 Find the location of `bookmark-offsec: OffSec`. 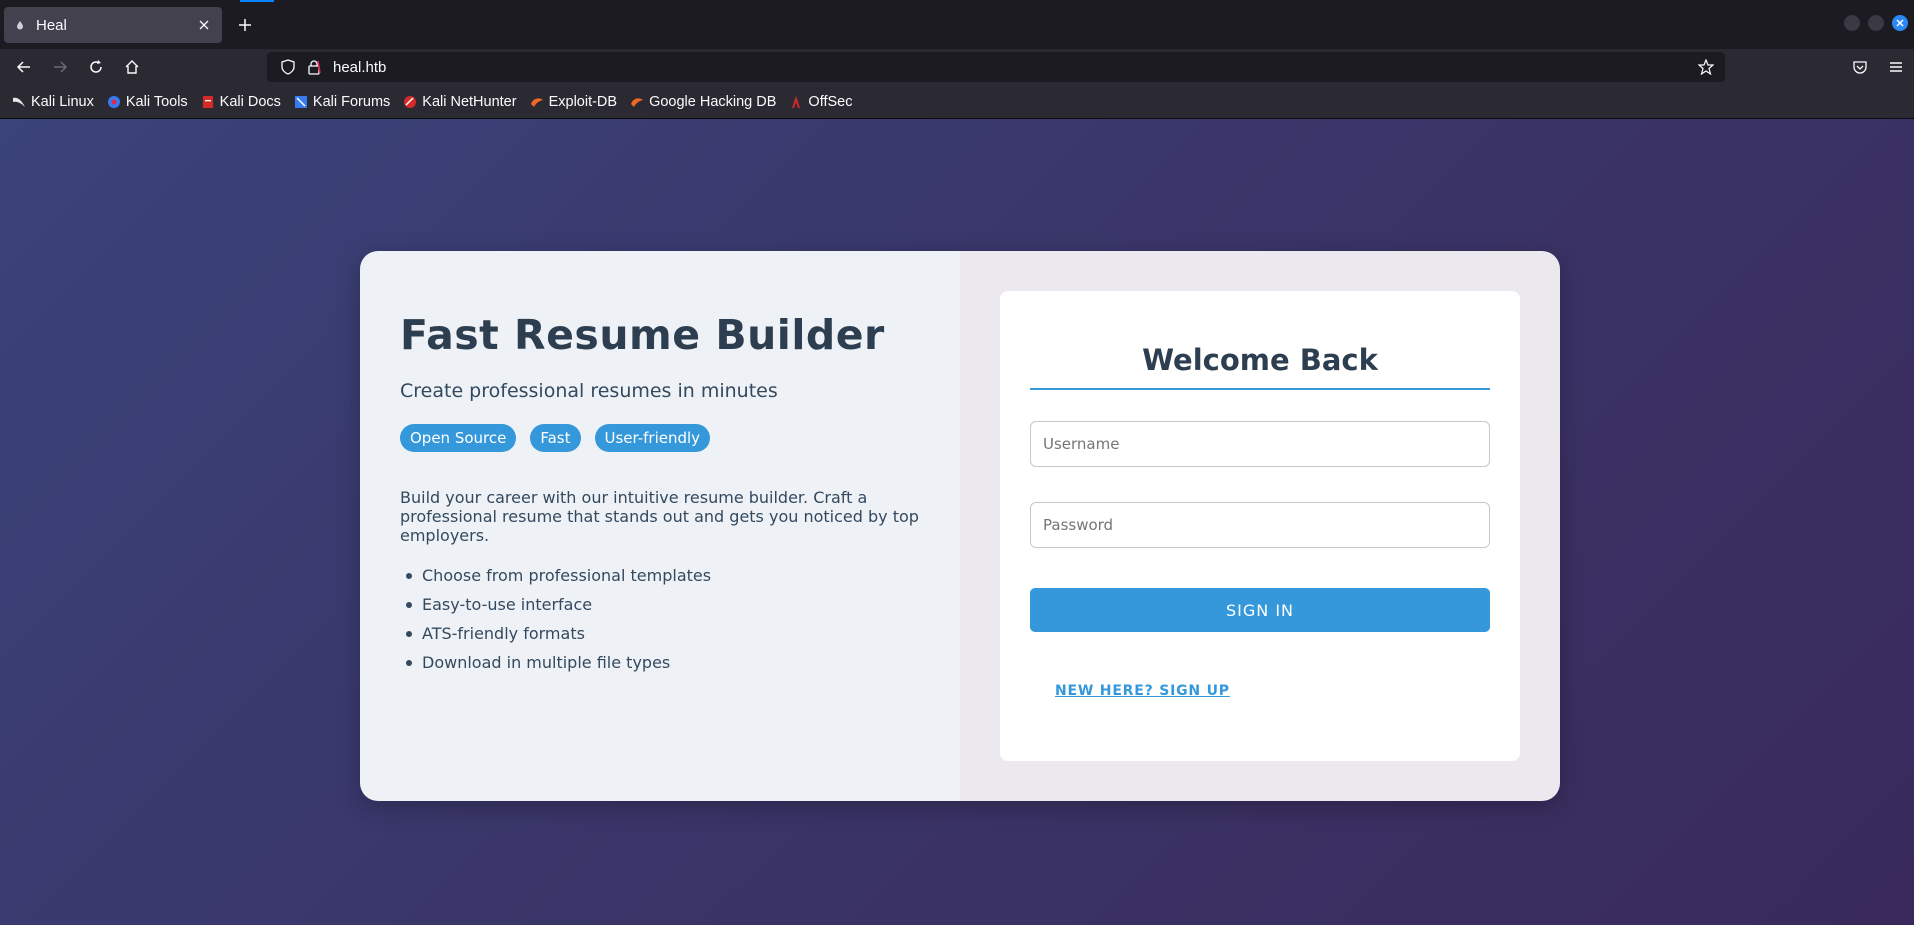

bookmark-offsec: OffSec is located at coordinates (820, 102).